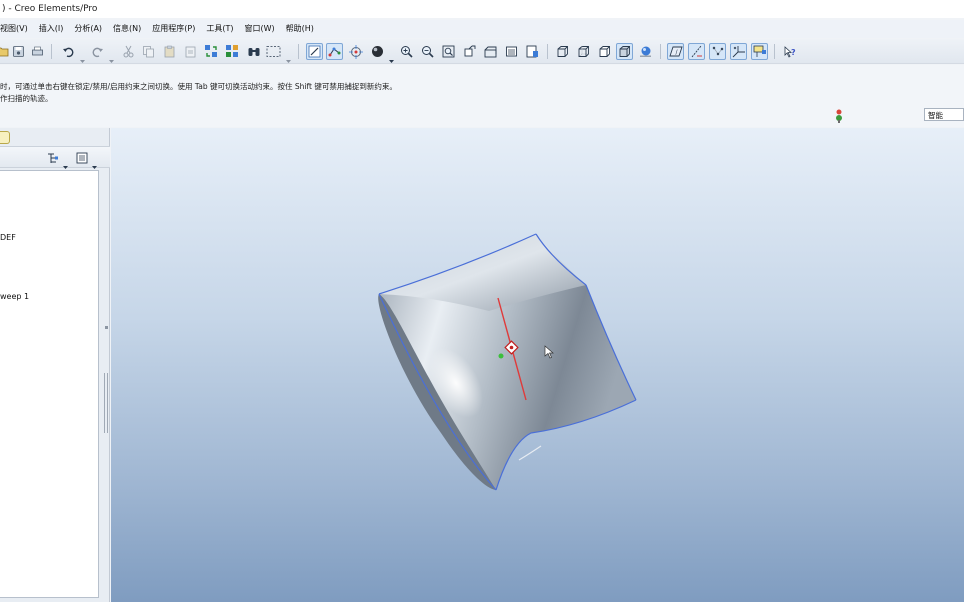 Image resolution: width=964 pixels, height=602 pixels. What do you see at coordinates (490, 51) in the screenshot?
I see `saved-views-icon` at bounding box center [490, 51].